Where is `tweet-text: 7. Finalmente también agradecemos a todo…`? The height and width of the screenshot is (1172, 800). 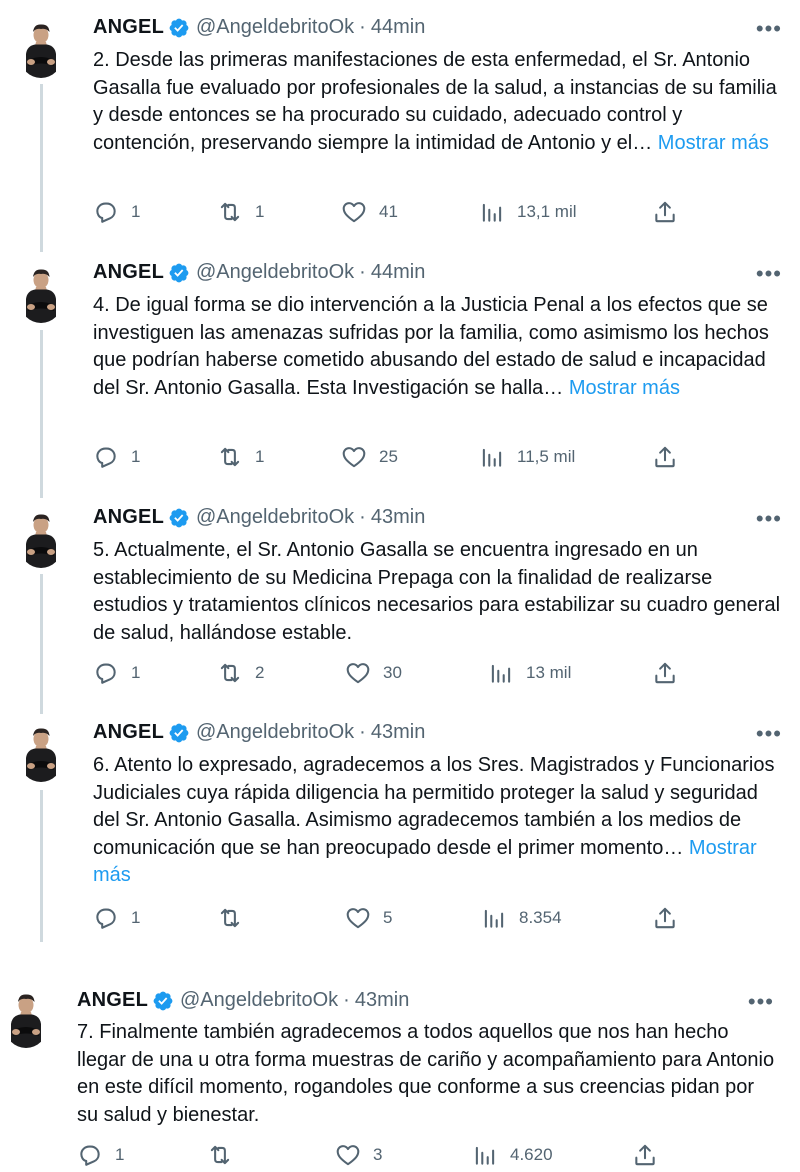
tweet-text: 7. Finalmente también agradecemos a todo… is located at coordinates (427, 1074).